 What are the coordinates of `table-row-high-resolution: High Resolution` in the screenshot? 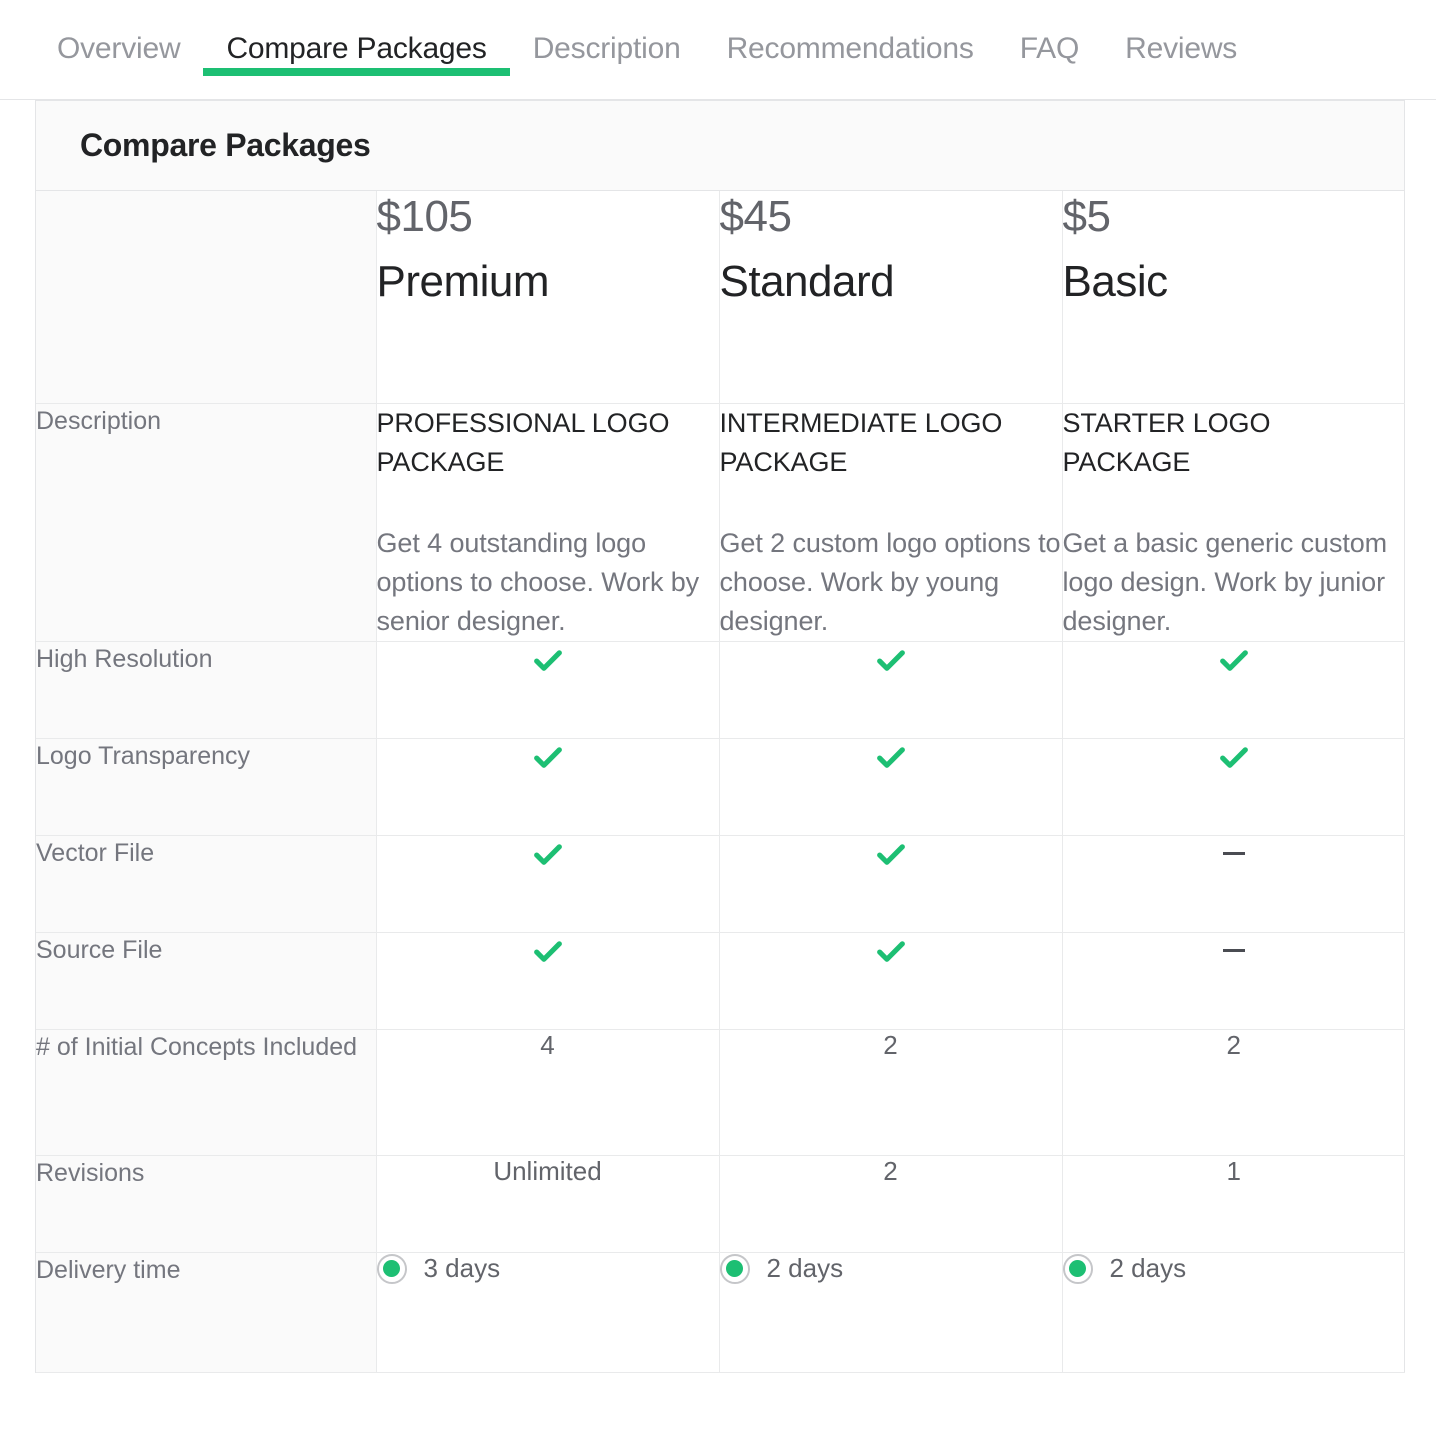 It's located at (720, 690).